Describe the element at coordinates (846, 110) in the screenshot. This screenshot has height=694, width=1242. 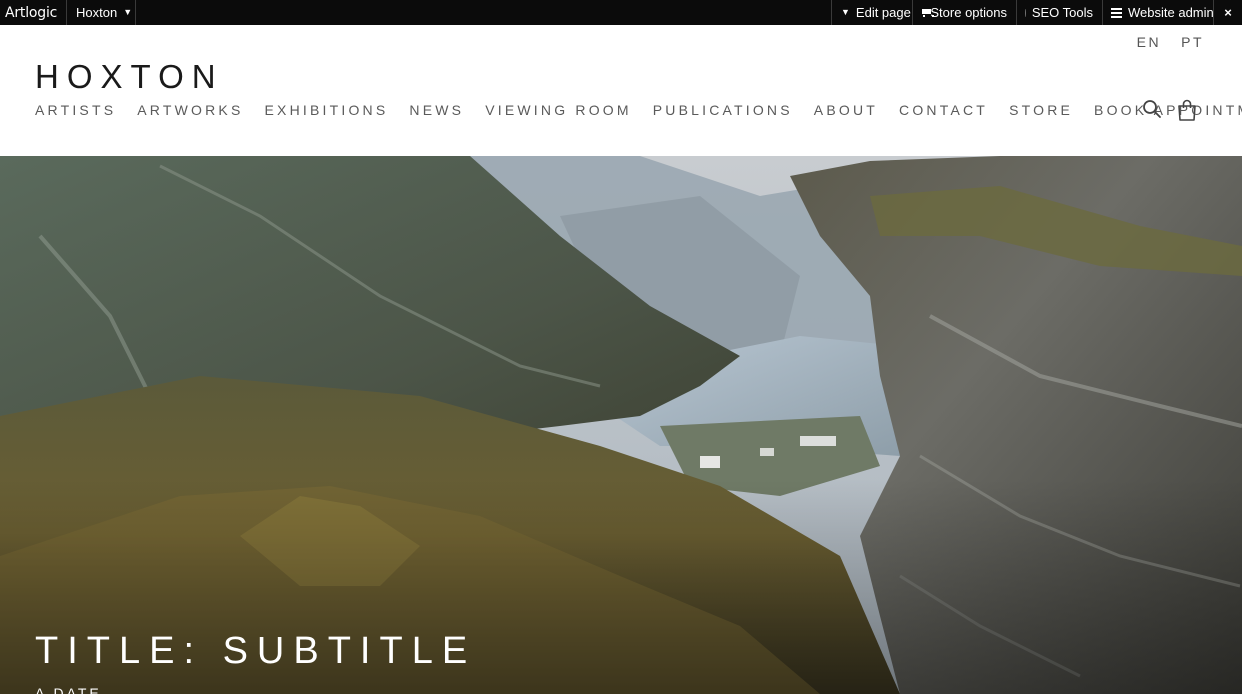
I see `nav-item-about: ABOUT` at that location.